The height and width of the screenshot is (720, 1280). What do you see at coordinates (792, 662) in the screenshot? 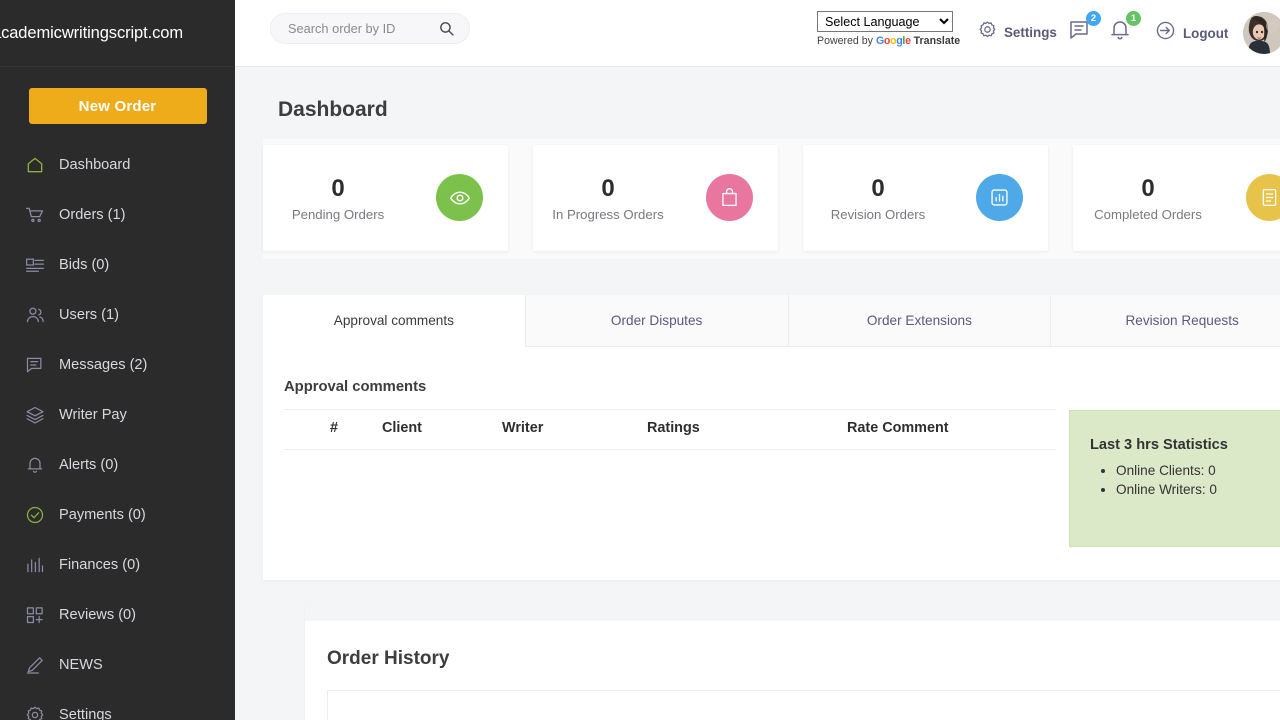
I see `order-history-panel: Order History` at bounding box center [792, 662].